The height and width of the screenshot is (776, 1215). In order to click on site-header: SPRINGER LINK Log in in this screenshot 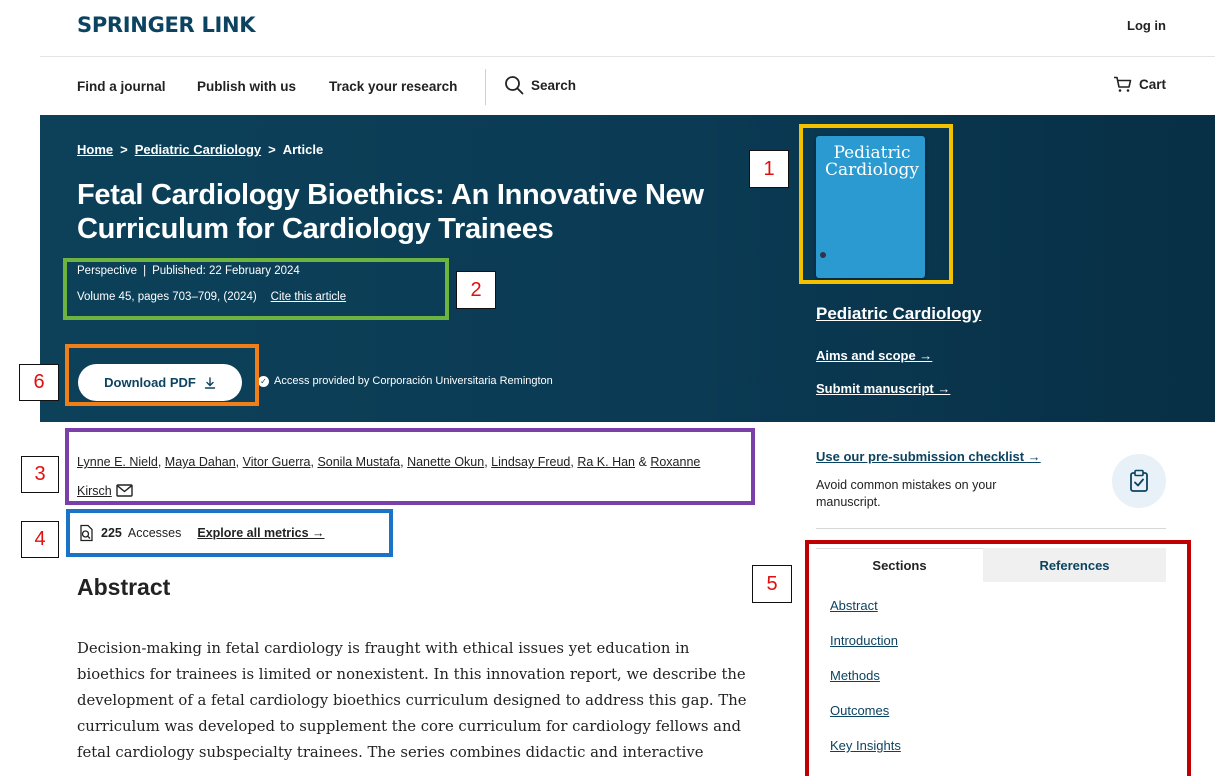, I will do `click(607, 28)`.